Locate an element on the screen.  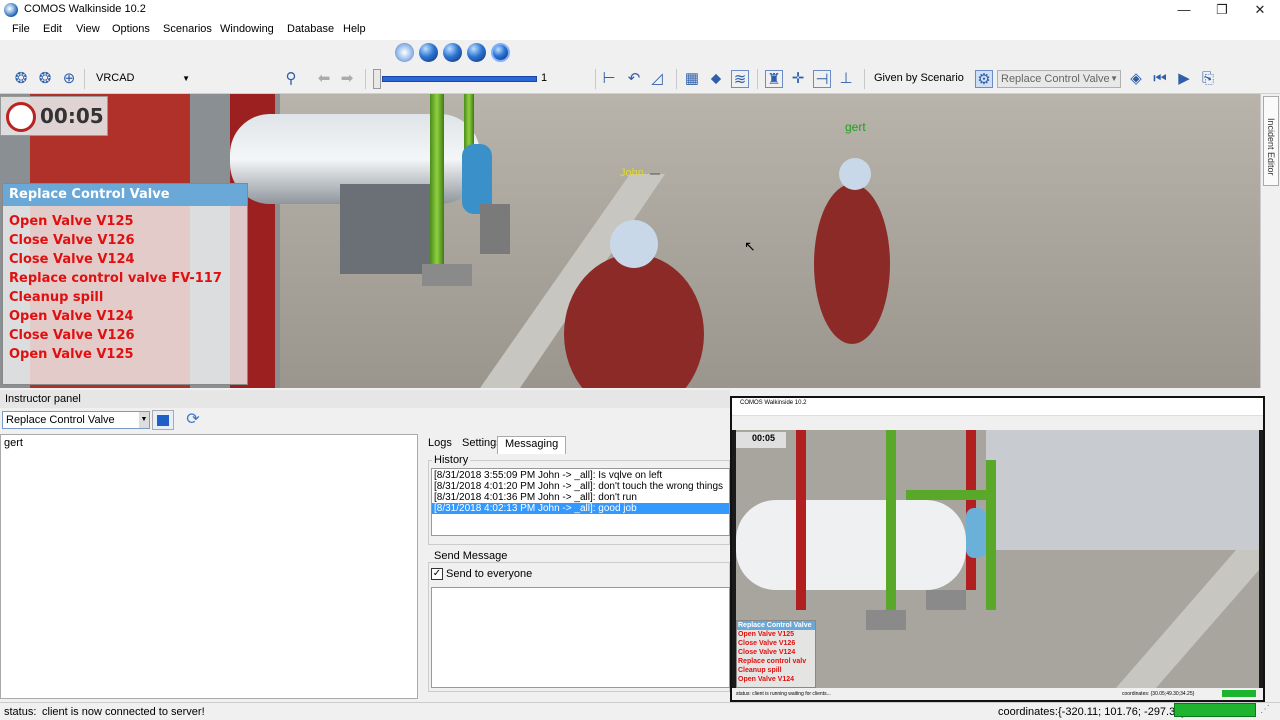
title-bar: COMOS Walkinside 10.2 — ❐ ✕ is located at coordinates (640, 10).